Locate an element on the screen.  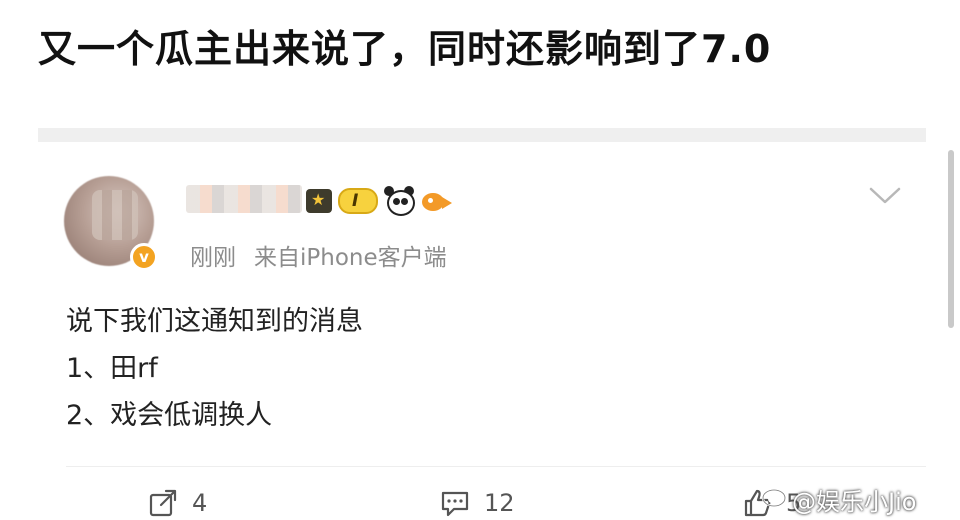
level-badge: I is located at coordinates (358, 201).